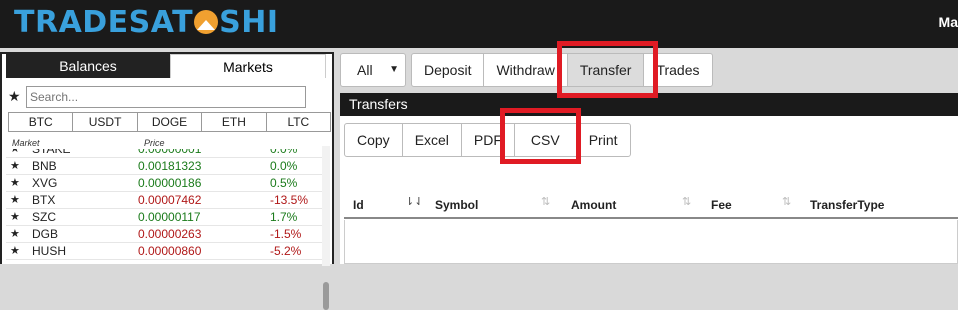  I want to click on market-row: ★ HUSH 0.00000860 -5.2%, so click(164, 251).